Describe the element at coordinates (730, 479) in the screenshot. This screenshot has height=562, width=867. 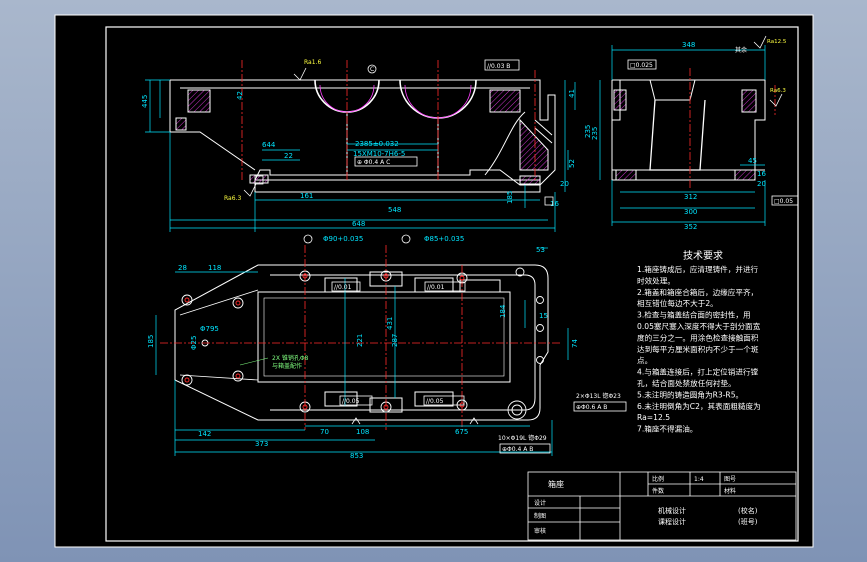
I see `title-drawing-no-label: 图号` at that location.